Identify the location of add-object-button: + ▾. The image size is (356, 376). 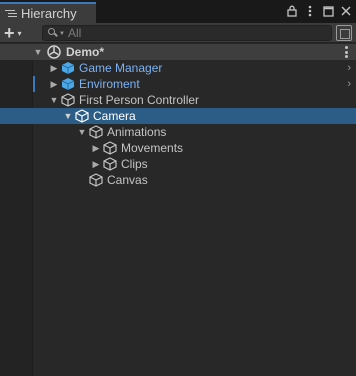
(13, 33).